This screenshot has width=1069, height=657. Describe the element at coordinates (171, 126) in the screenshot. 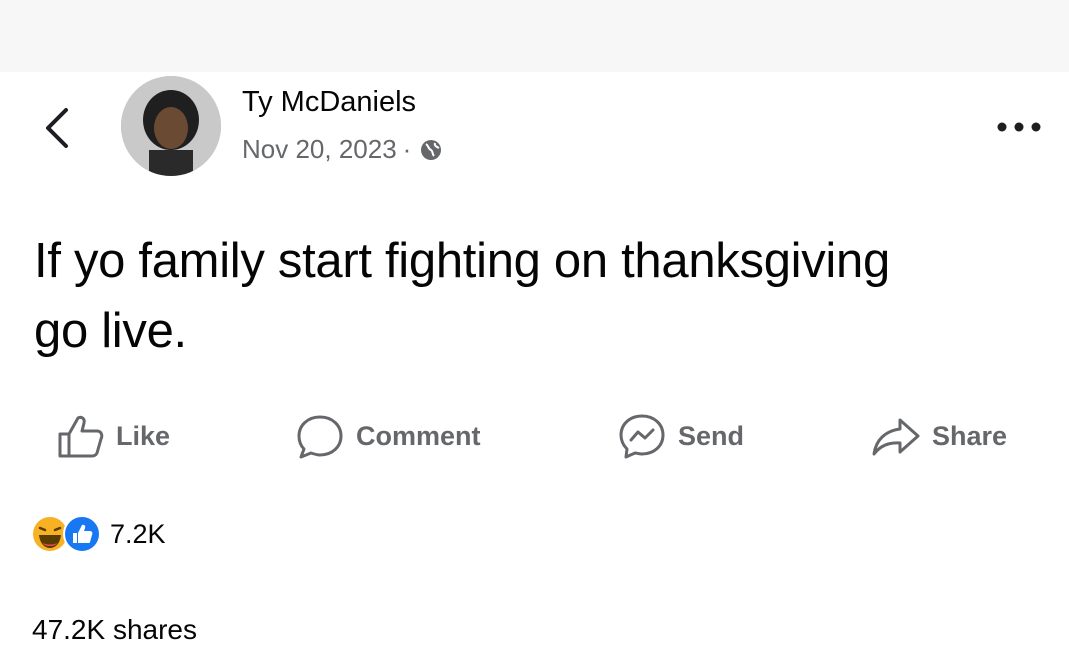

I see `avatar` at that location.